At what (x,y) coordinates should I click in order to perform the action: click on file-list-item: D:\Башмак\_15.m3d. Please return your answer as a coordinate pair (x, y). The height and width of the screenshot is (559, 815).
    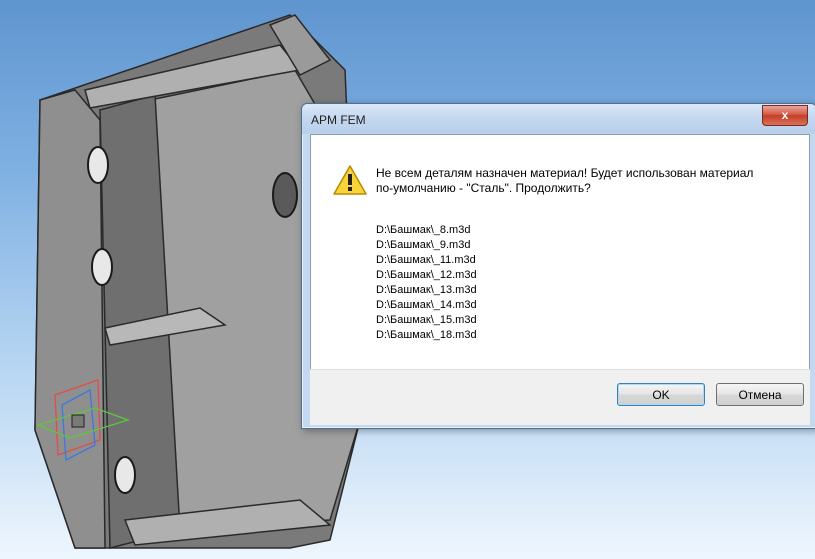
    Looking at the image, I should click on (426, 320).